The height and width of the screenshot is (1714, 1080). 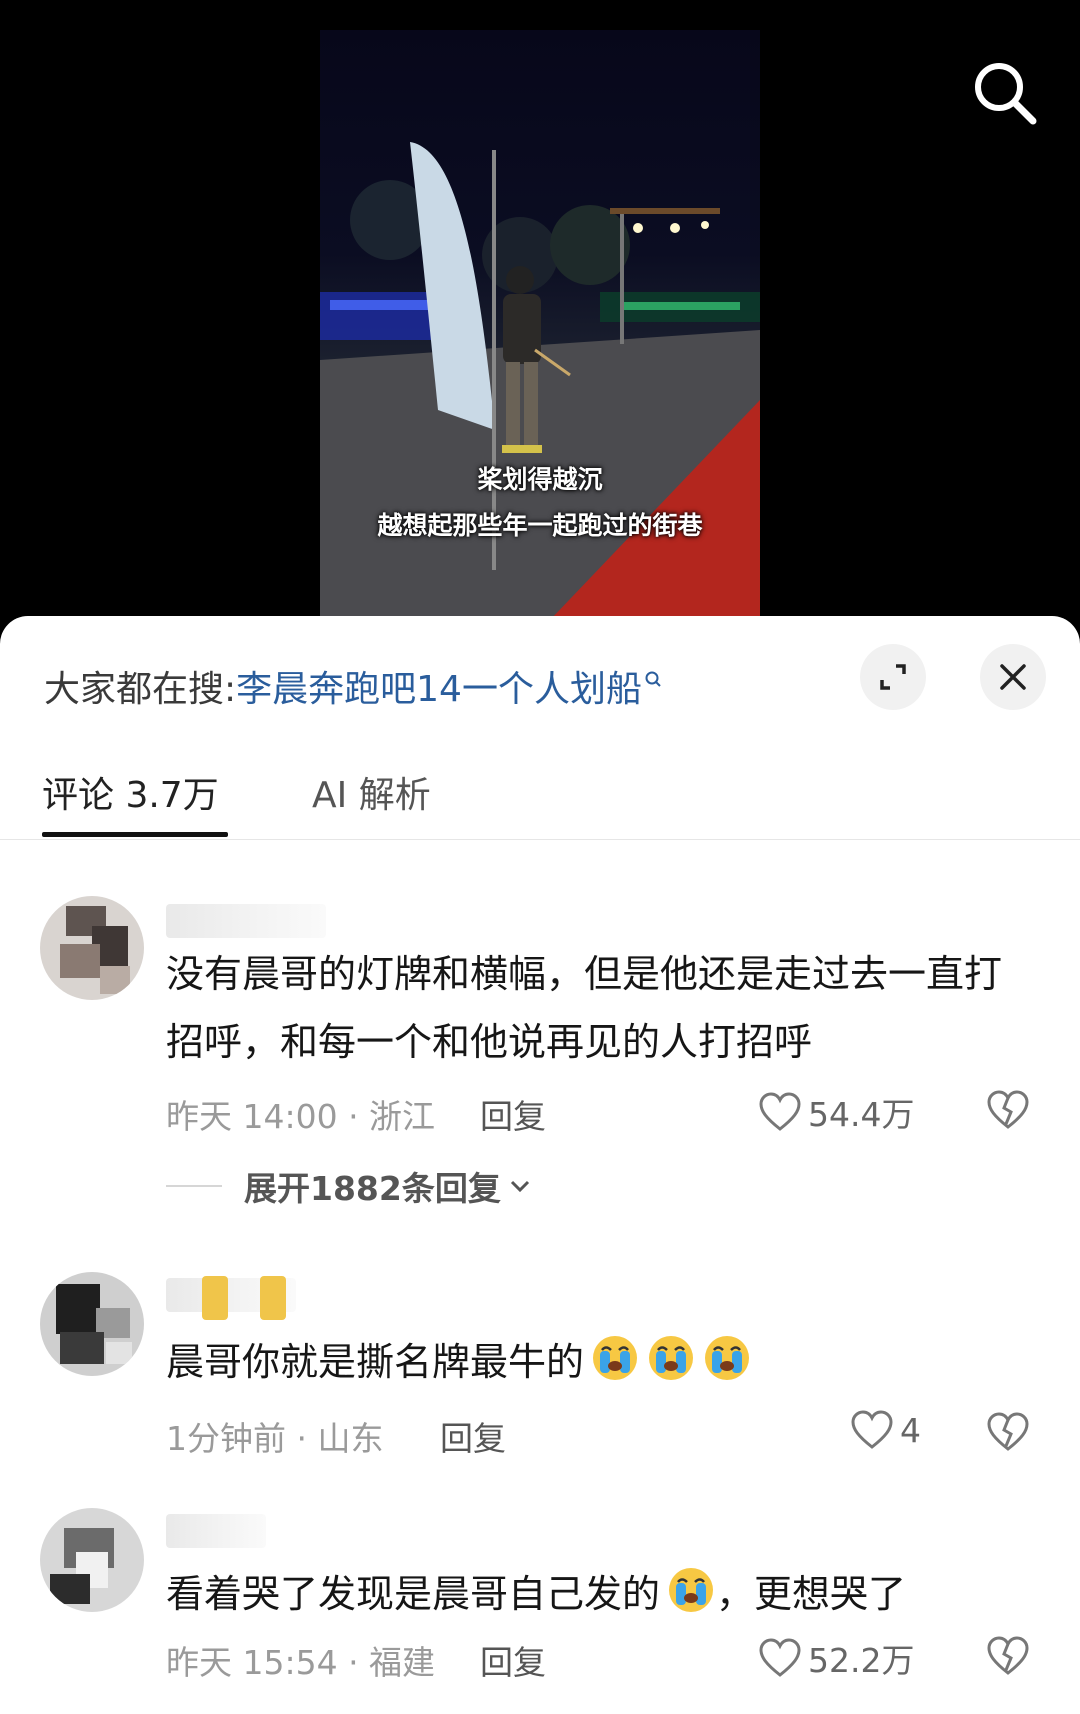 What do you see at coordinates (130, 803) in the screenshot?
I see `tab-comments: 评论 3.7万` at bounding box center [130, 803].